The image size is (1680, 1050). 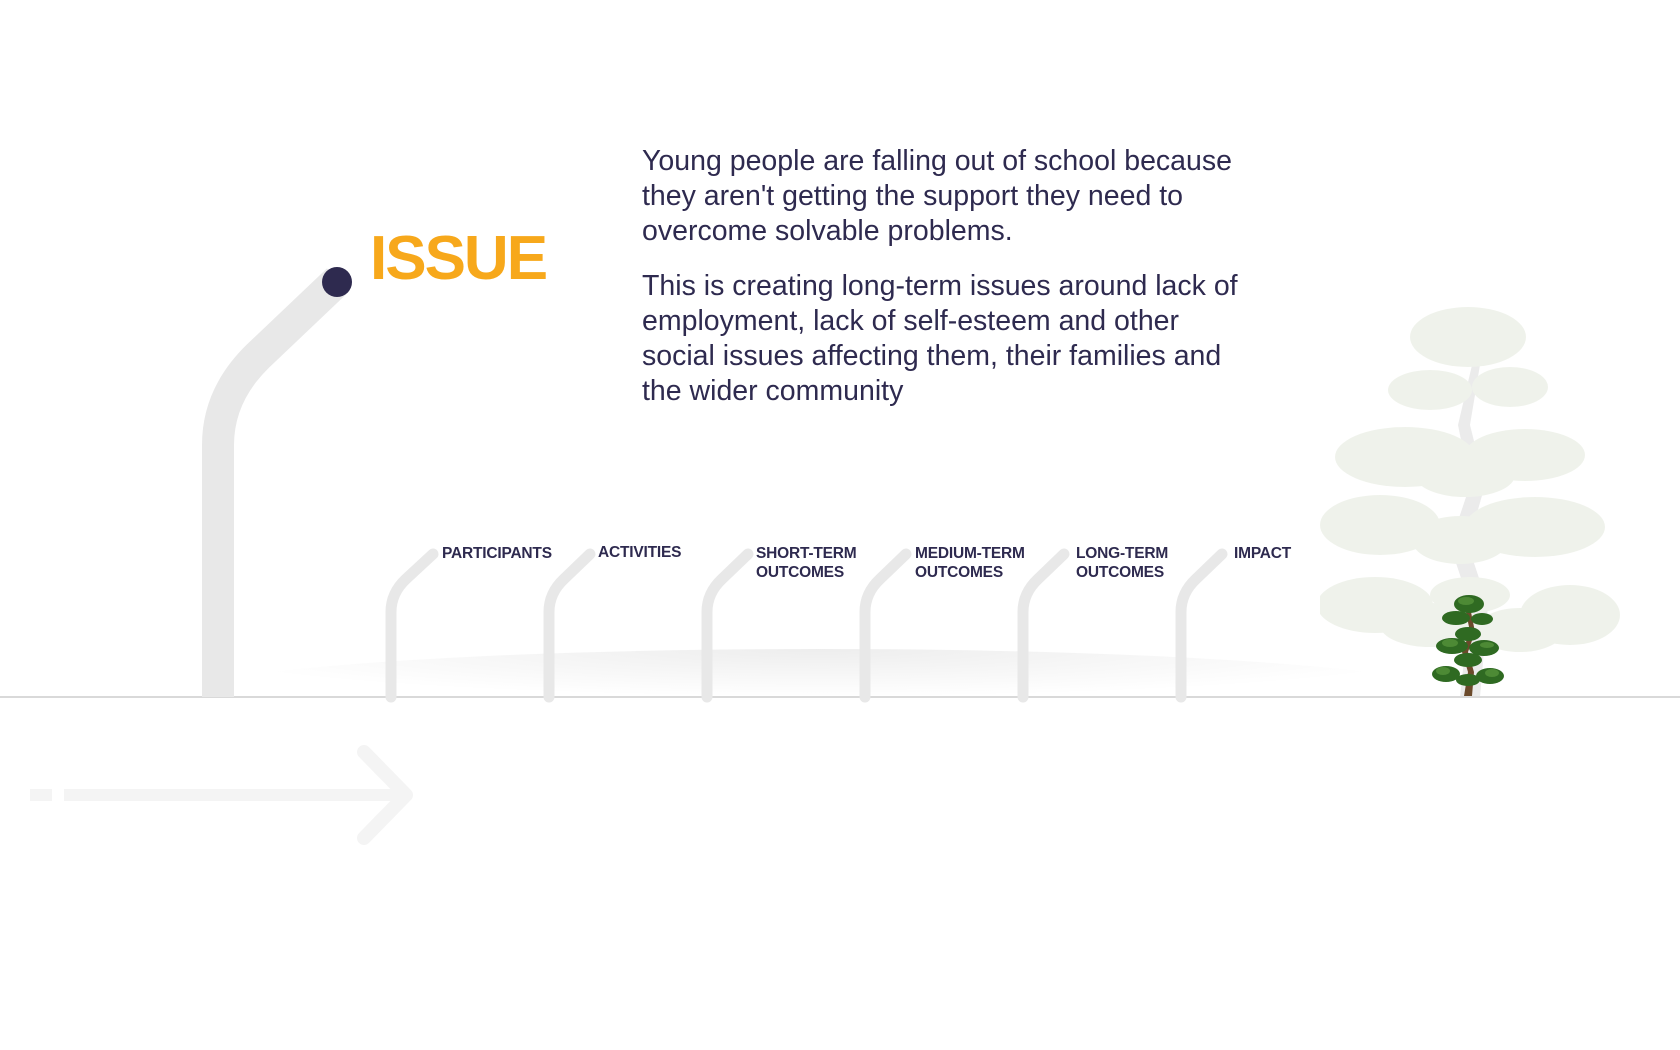 I want to click on issue-title: ISSUE, so click(x=459, y=258).